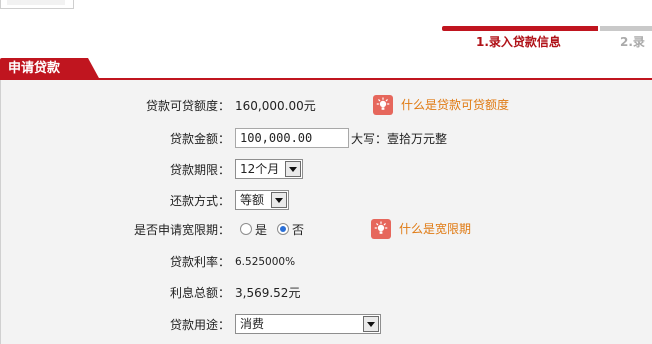  I want to click on available-credit-value: 160,000.00元, so click(275, 106).